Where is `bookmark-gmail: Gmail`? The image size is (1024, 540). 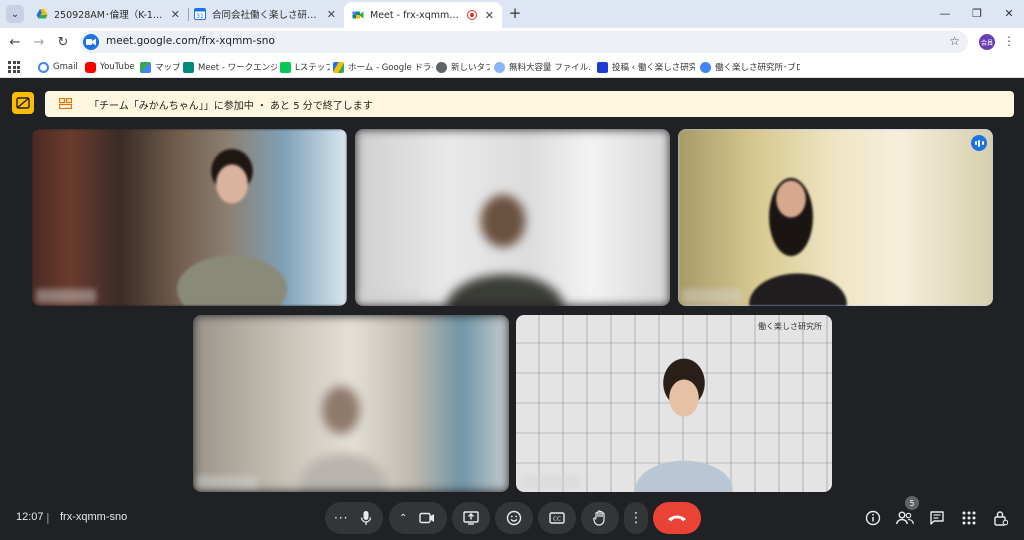 bookmark-gmail: Gmail is located at coordinates (60, 67).